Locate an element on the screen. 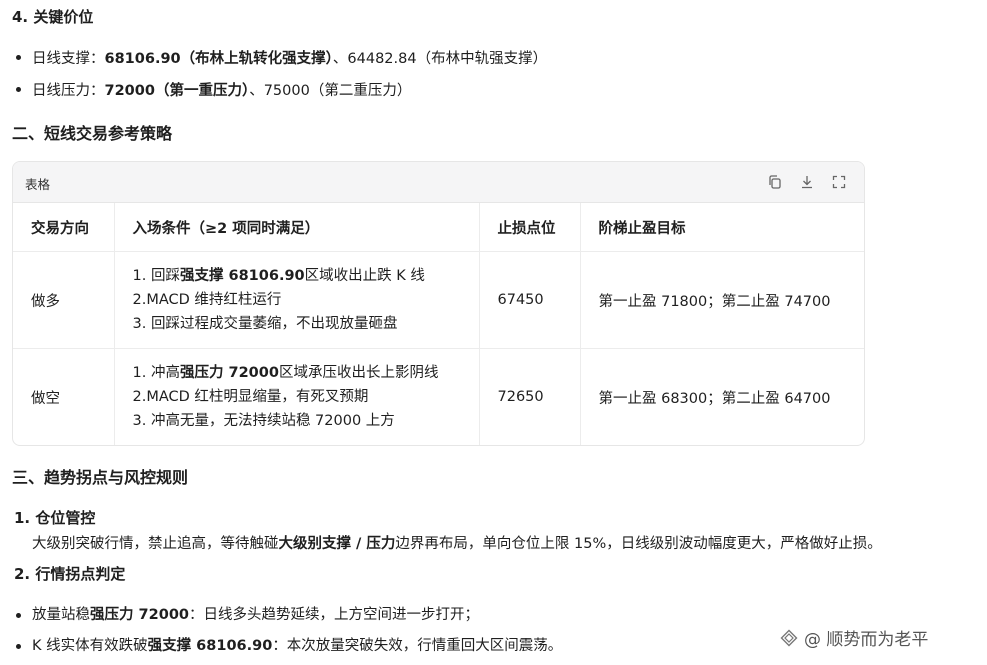  watermark: @ 顺势而为老平 is located at coordinates (854, 637).